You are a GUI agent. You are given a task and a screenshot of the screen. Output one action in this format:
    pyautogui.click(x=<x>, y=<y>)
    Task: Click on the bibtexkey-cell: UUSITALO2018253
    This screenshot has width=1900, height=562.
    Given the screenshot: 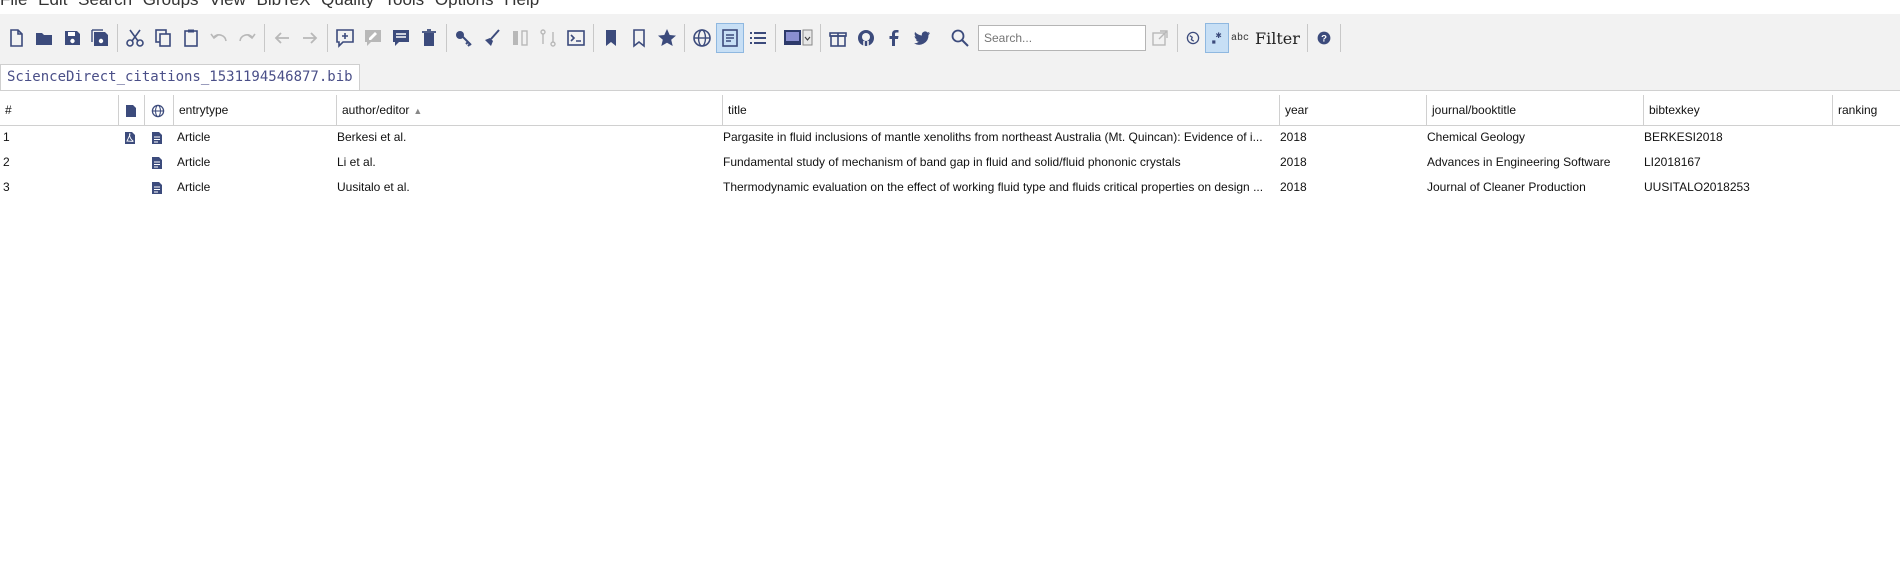 What is the action you would take?
    pyautogui.click(x=1697, y=187)
    